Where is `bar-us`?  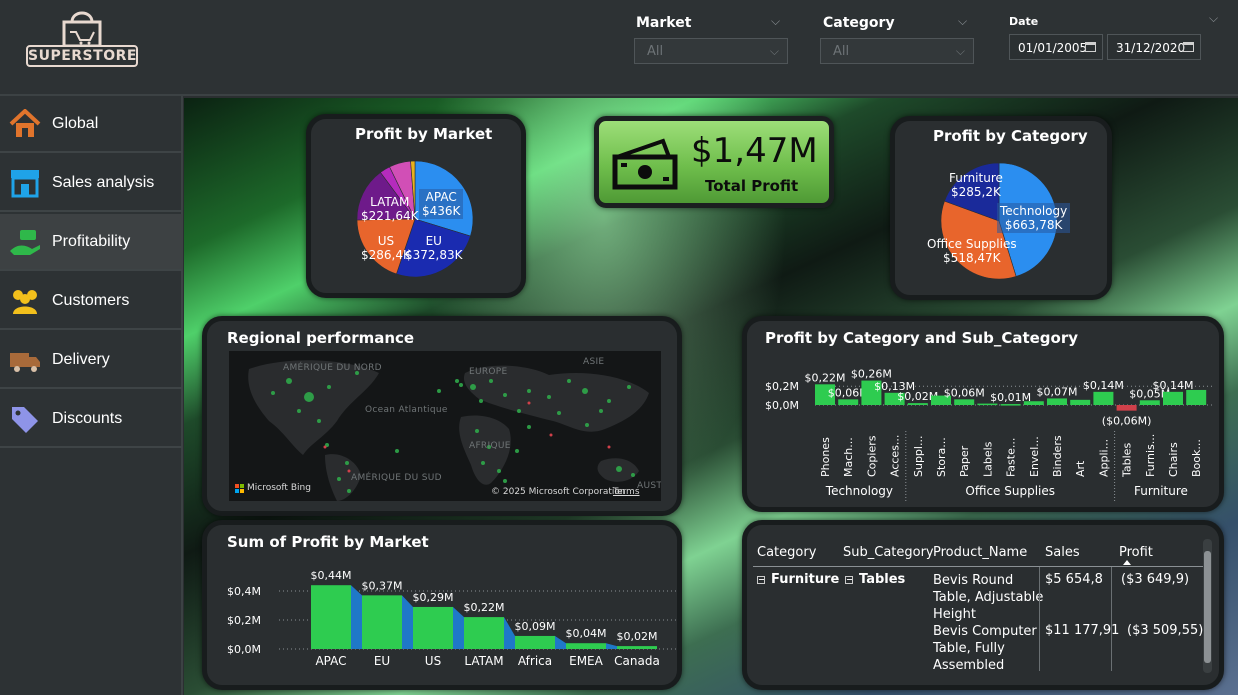
bar-us is located at coordinates (433, 627).